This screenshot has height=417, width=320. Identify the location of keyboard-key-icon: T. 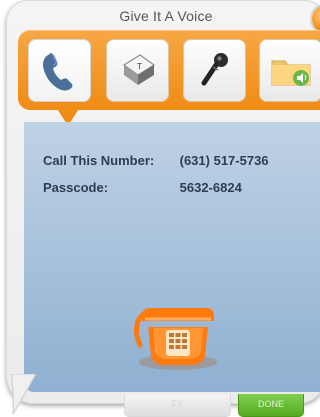
(138, 69).